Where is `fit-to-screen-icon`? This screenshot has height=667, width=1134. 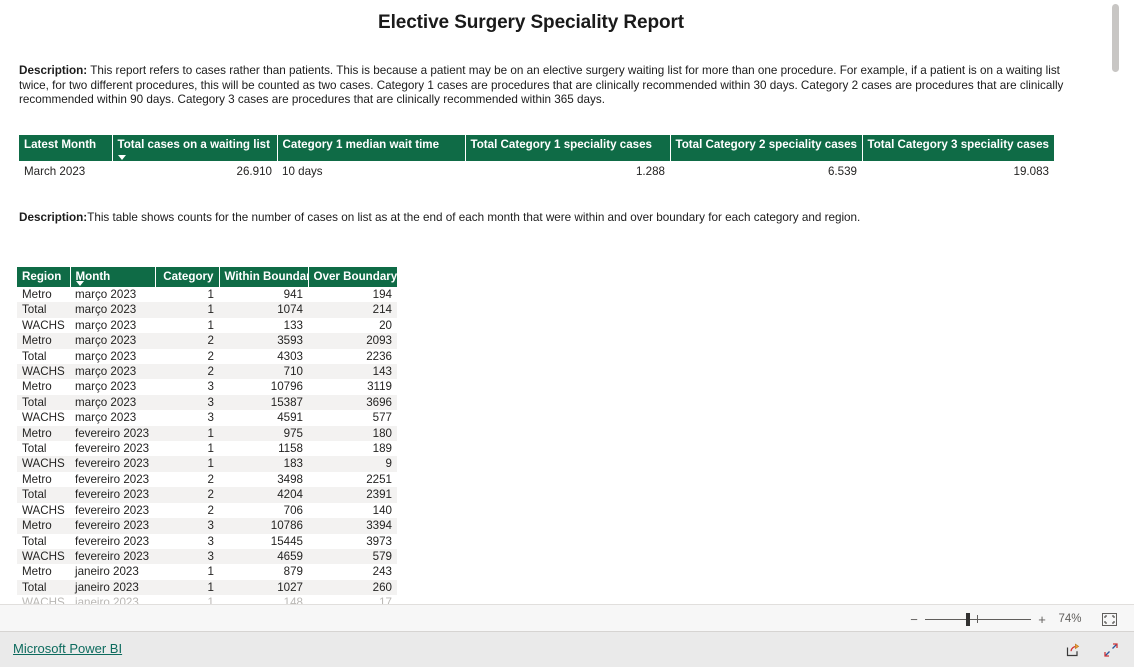
fit-to-screen-icon is located at coordinates (1109, 619).